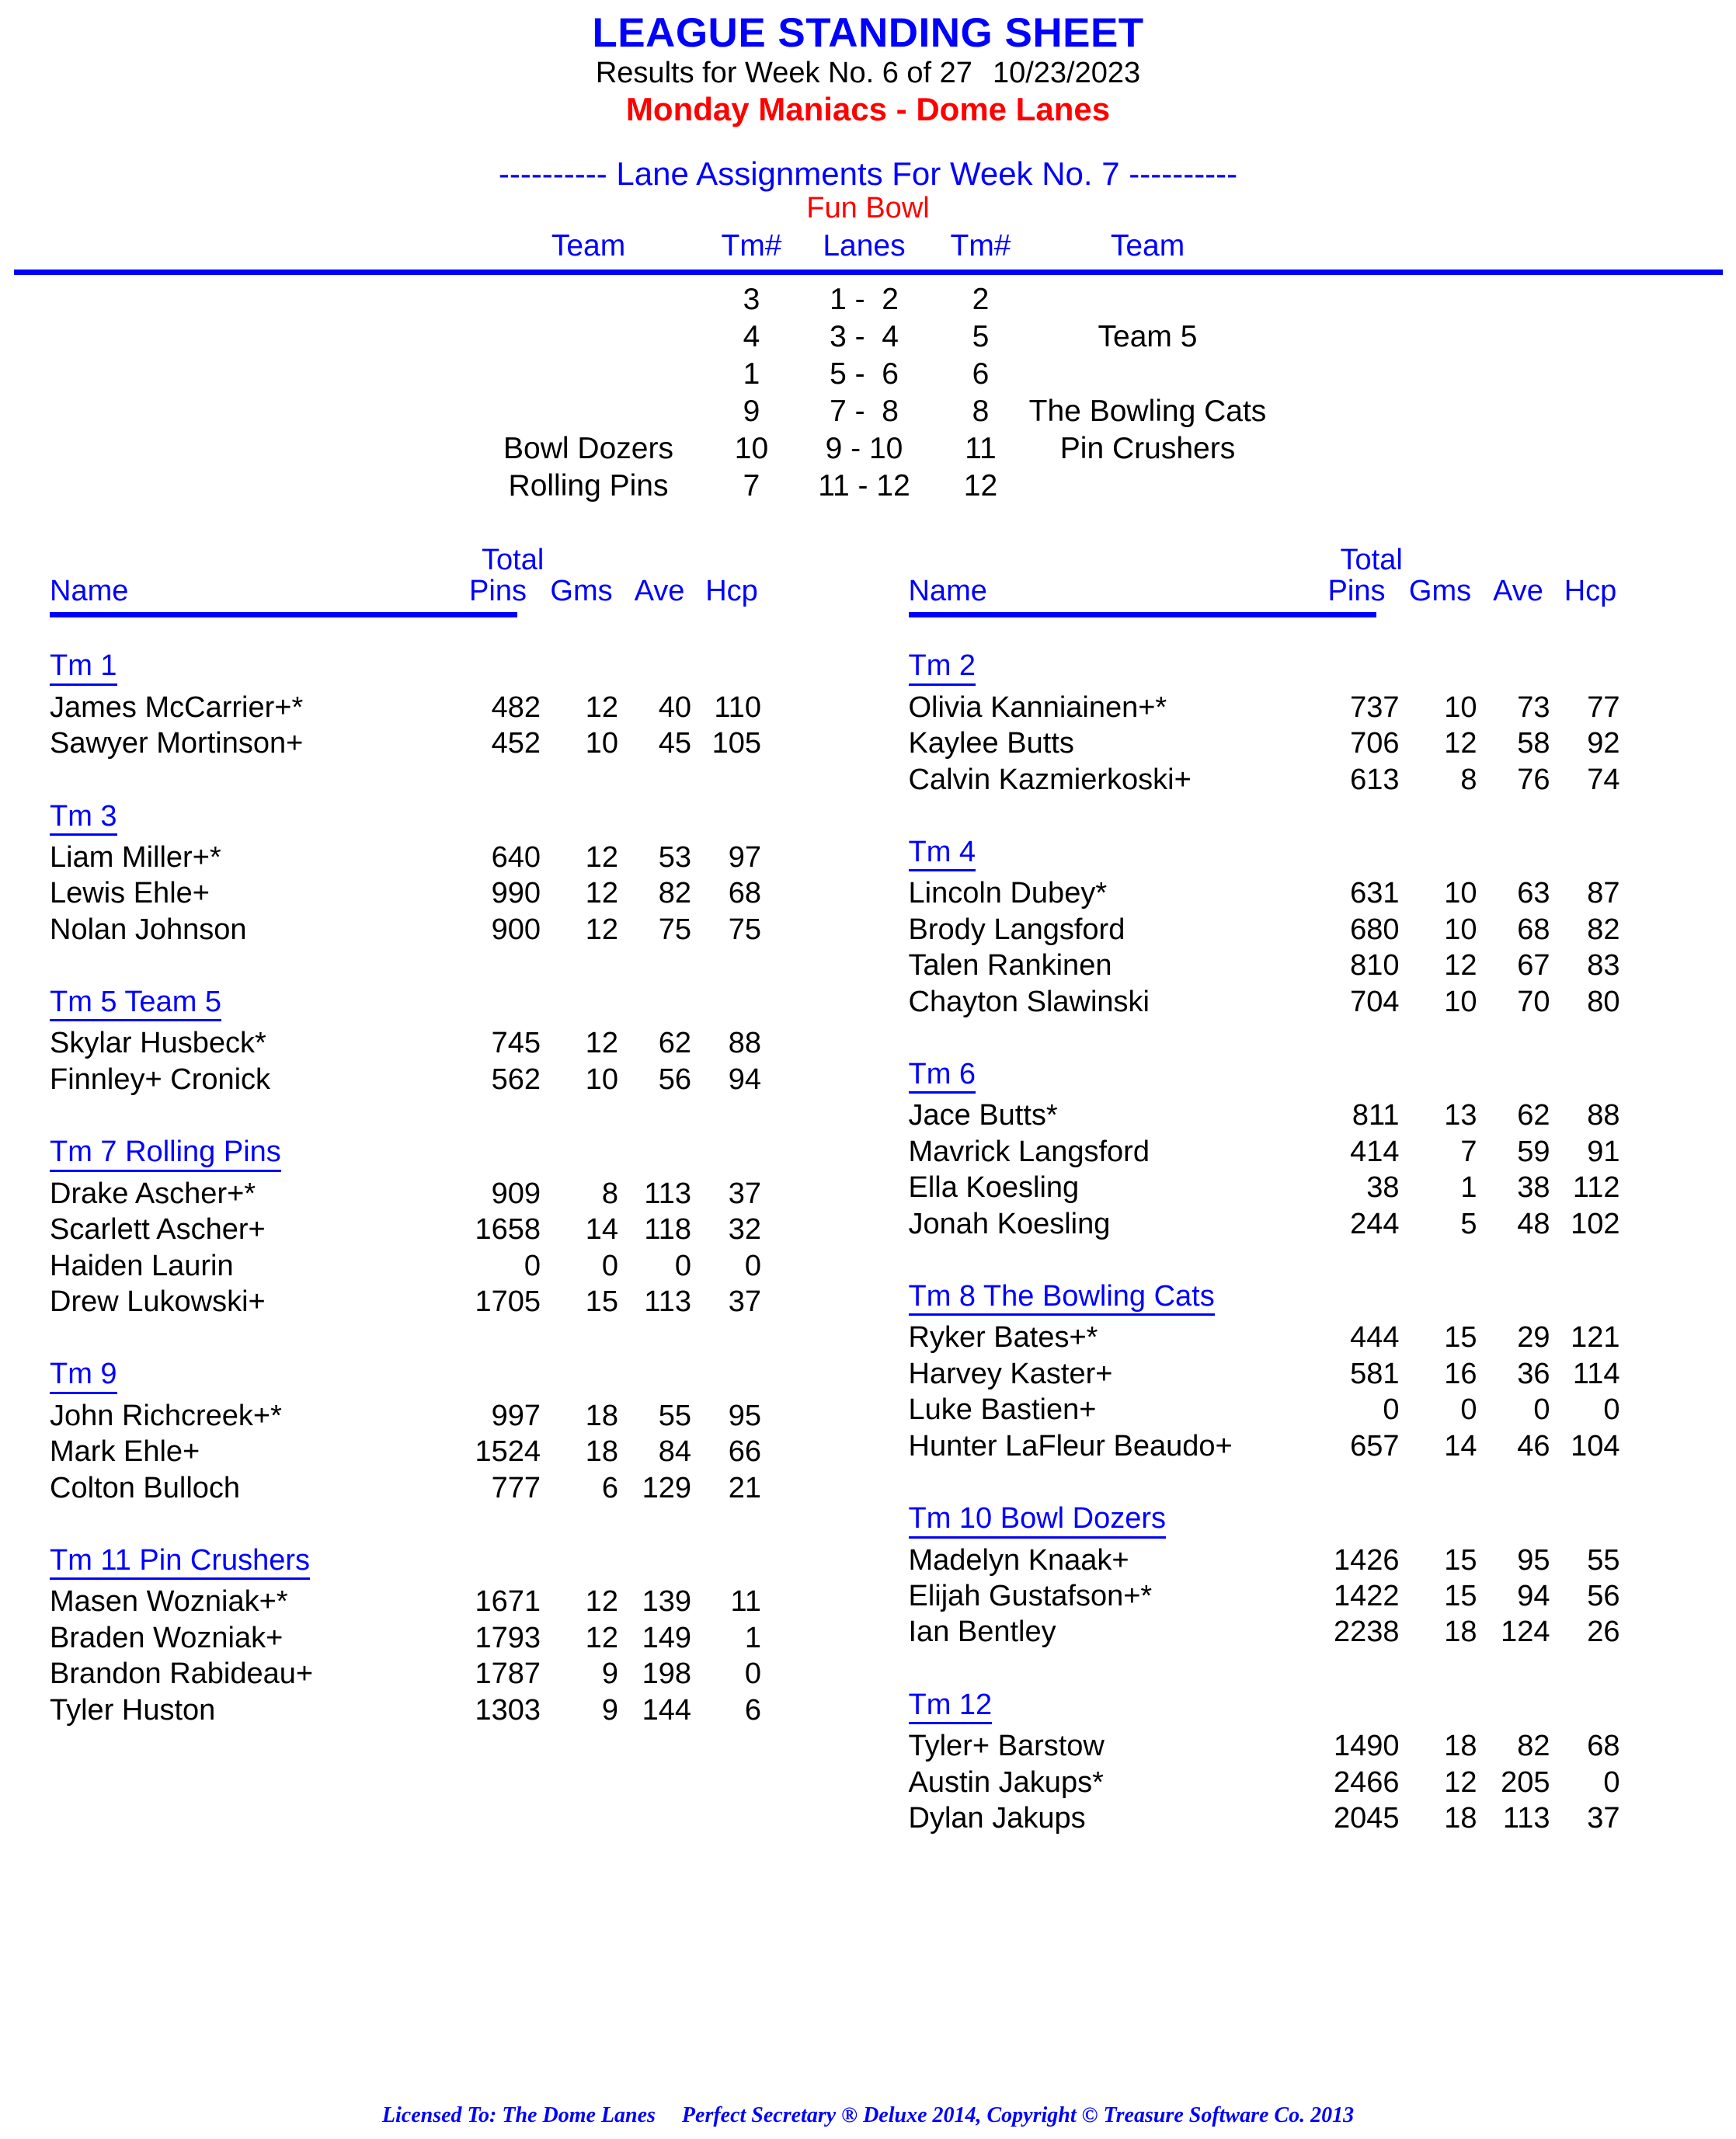 The width and height of the screenshot is (1736, 2139). Describe the element at coordinates (405, 893) in the screenshot. I see `player-row: Lewis Ehle+ 990 12 82 68` at that location.